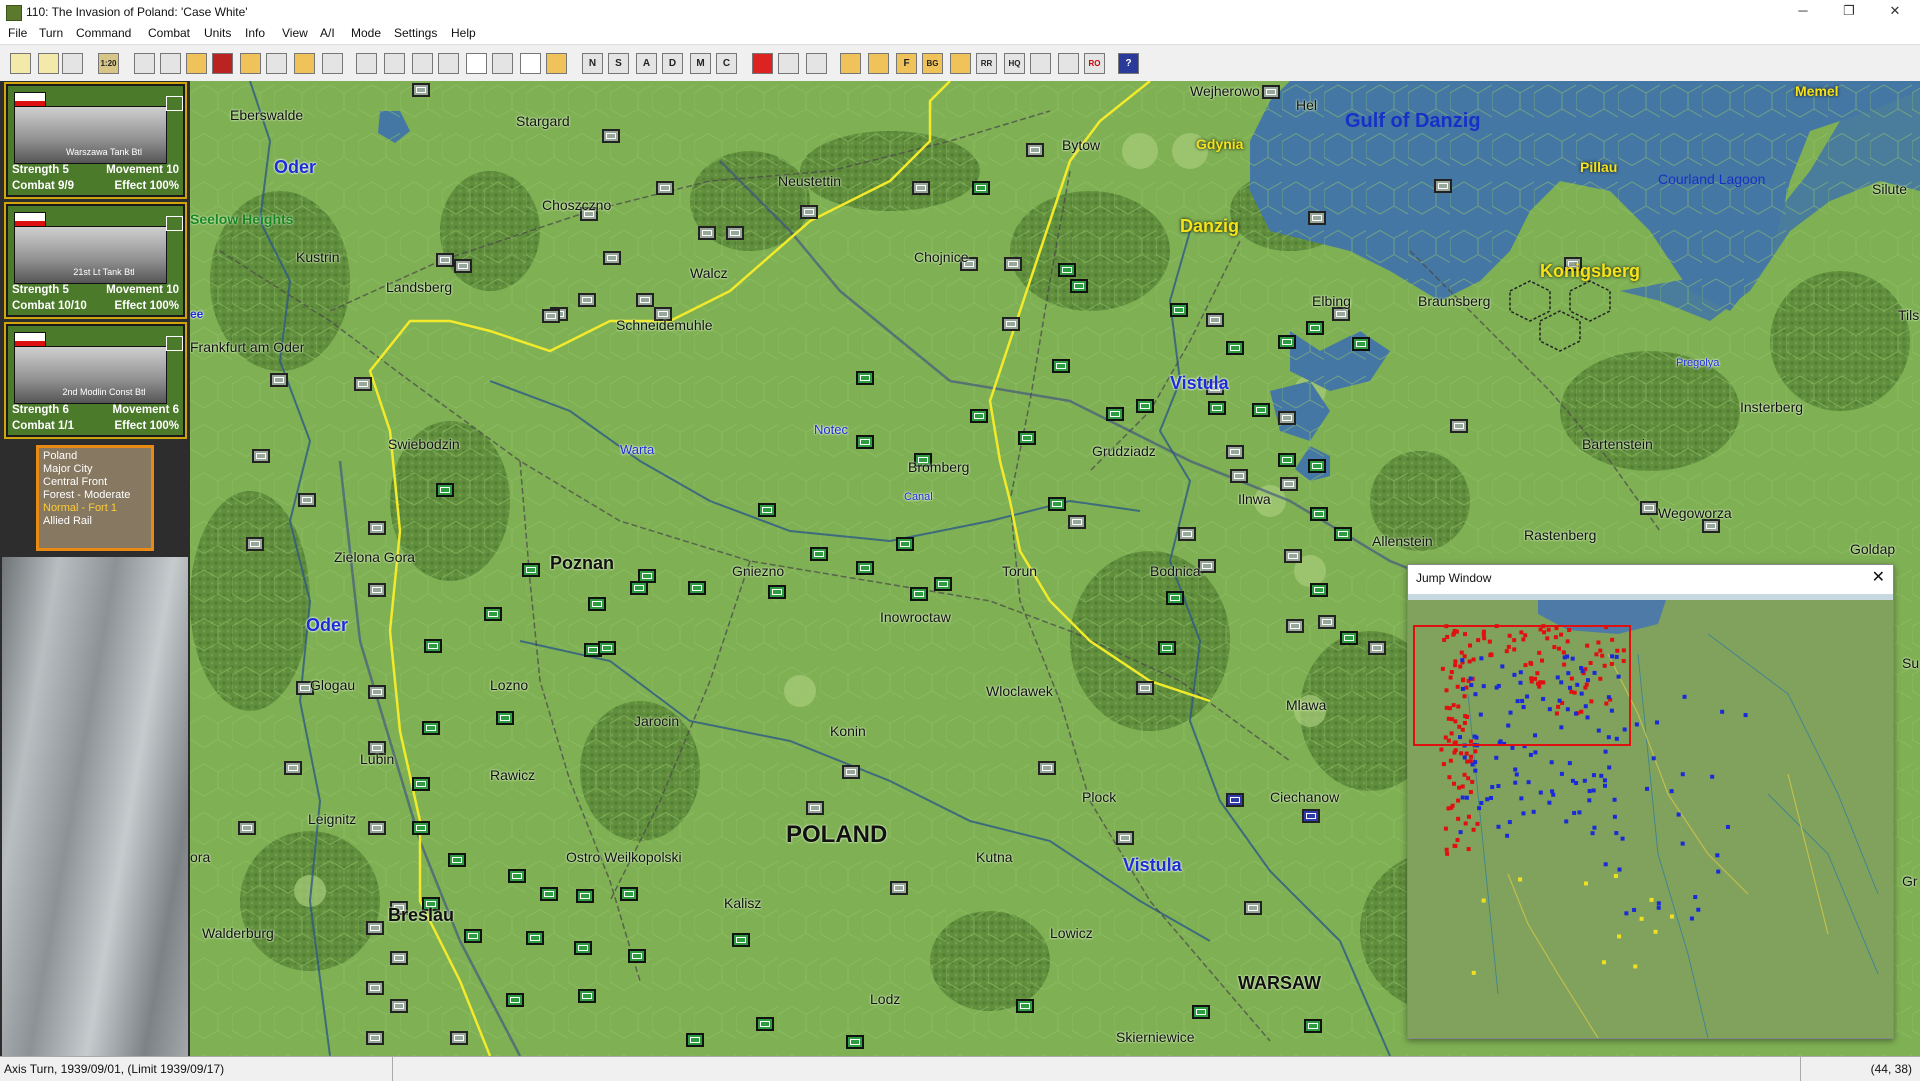  What do you see at coordinates (1068, 63) in the screenshot?
I see `no-entry-icon` at bounding box center [1068, 63].